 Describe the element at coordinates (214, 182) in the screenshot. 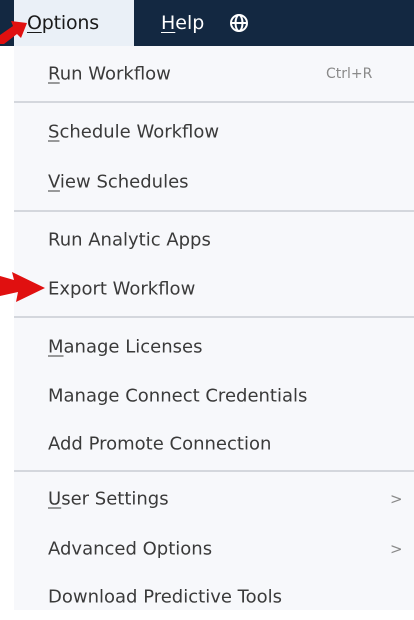

I see `menu-item-view-schedules: View Schedules` at that location.